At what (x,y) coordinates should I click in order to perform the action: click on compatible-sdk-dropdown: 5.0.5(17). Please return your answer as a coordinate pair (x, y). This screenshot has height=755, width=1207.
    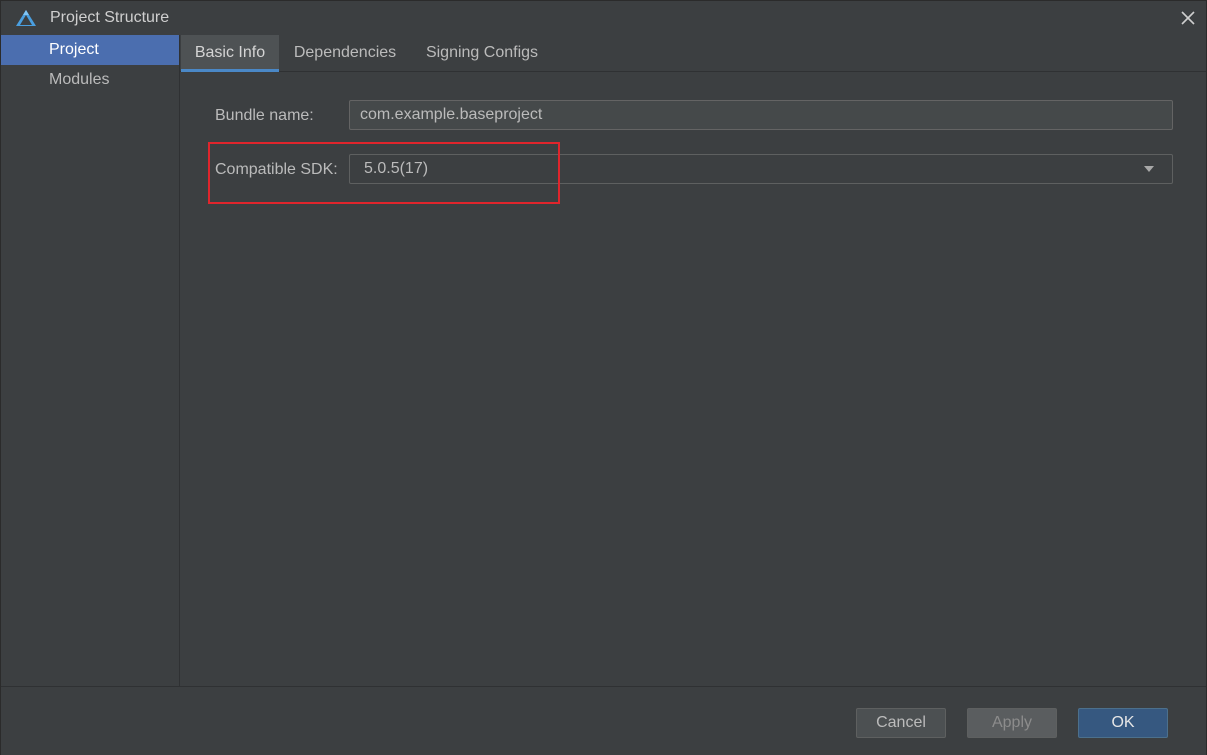
    Looking at the image, I should click on (761, 169).